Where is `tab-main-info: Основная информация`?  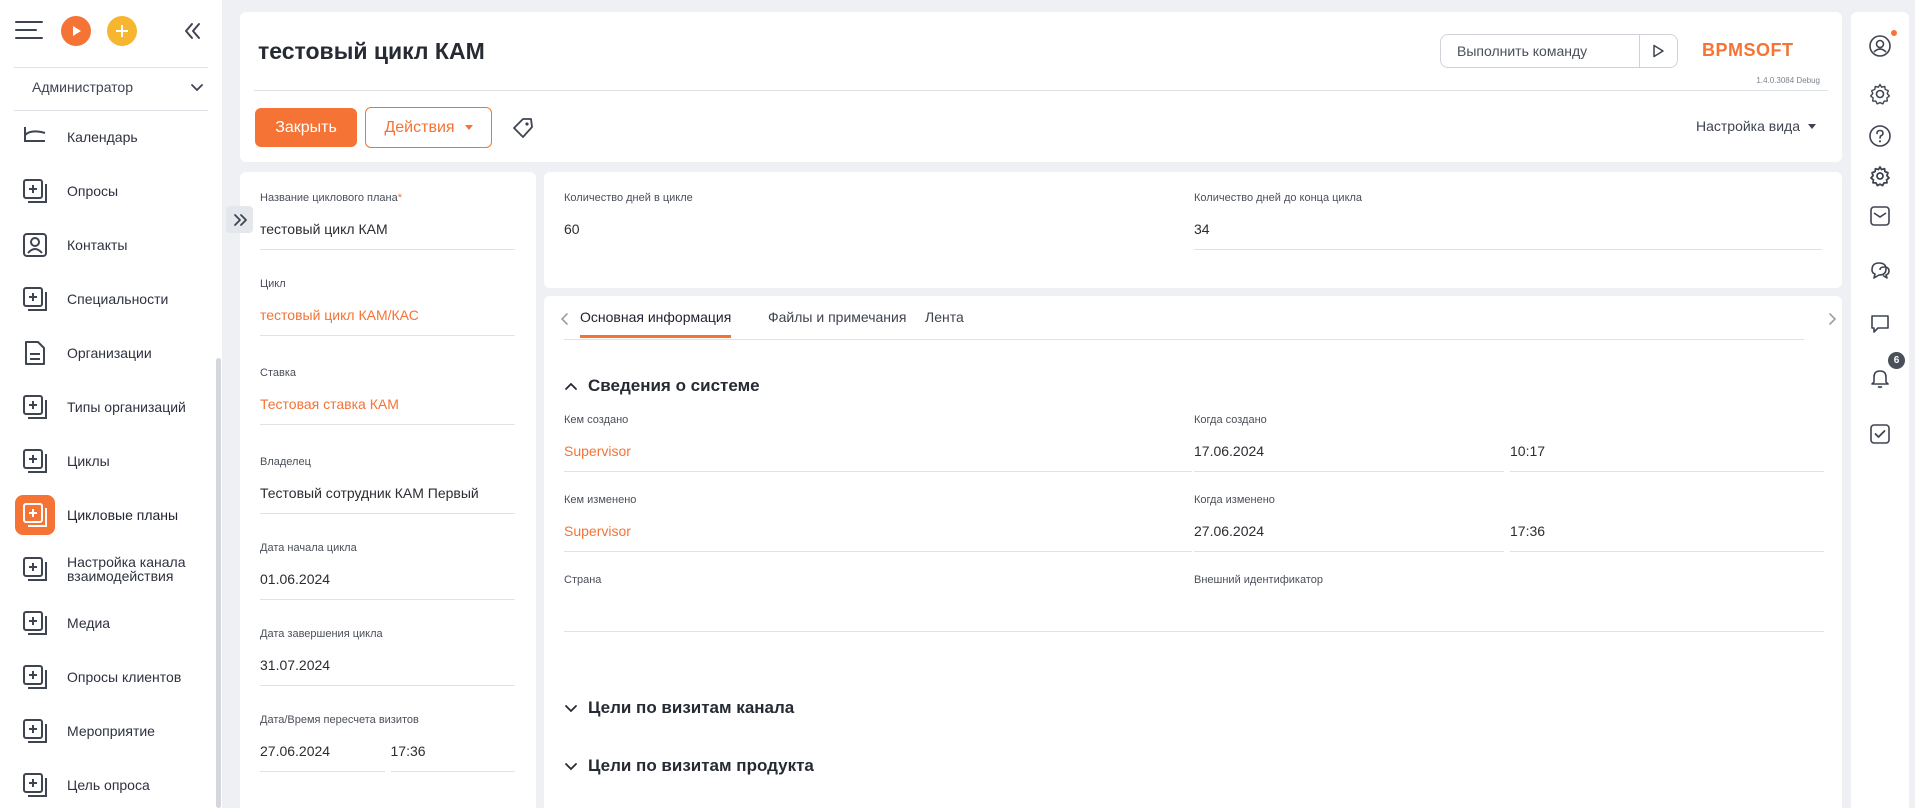
tab-main-info: Основная информация is located at coordinates (656, 323).